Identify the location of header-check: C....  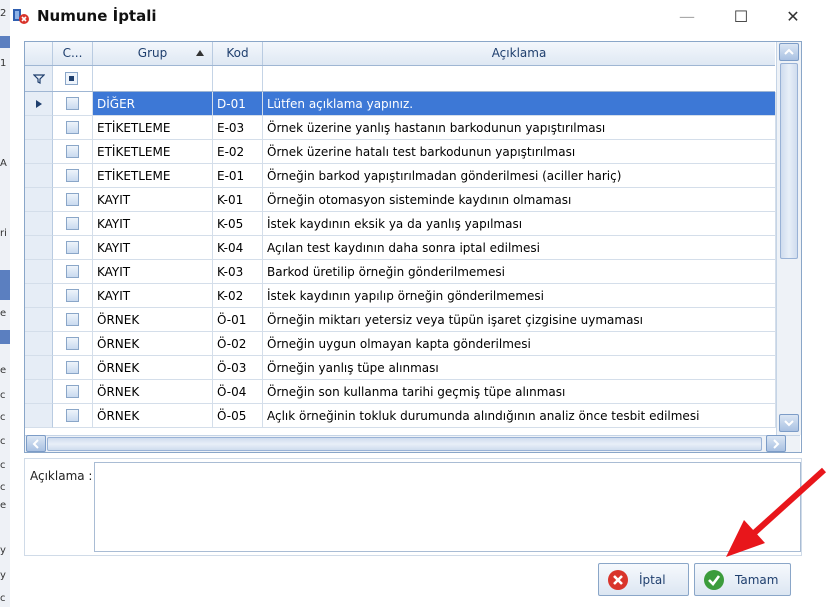
(73, 53).